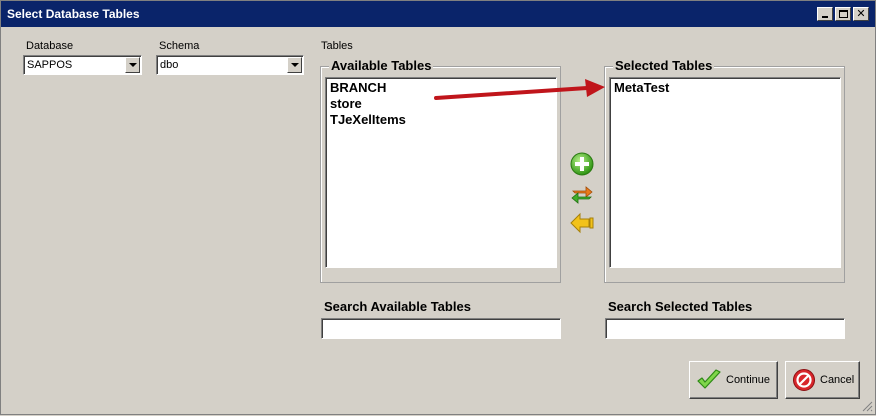 The image size is (876, 416). What do you see at coordinates (709, 379) in the screenshot?
I see `checkmark-icon` at bounding box center [709, 379].